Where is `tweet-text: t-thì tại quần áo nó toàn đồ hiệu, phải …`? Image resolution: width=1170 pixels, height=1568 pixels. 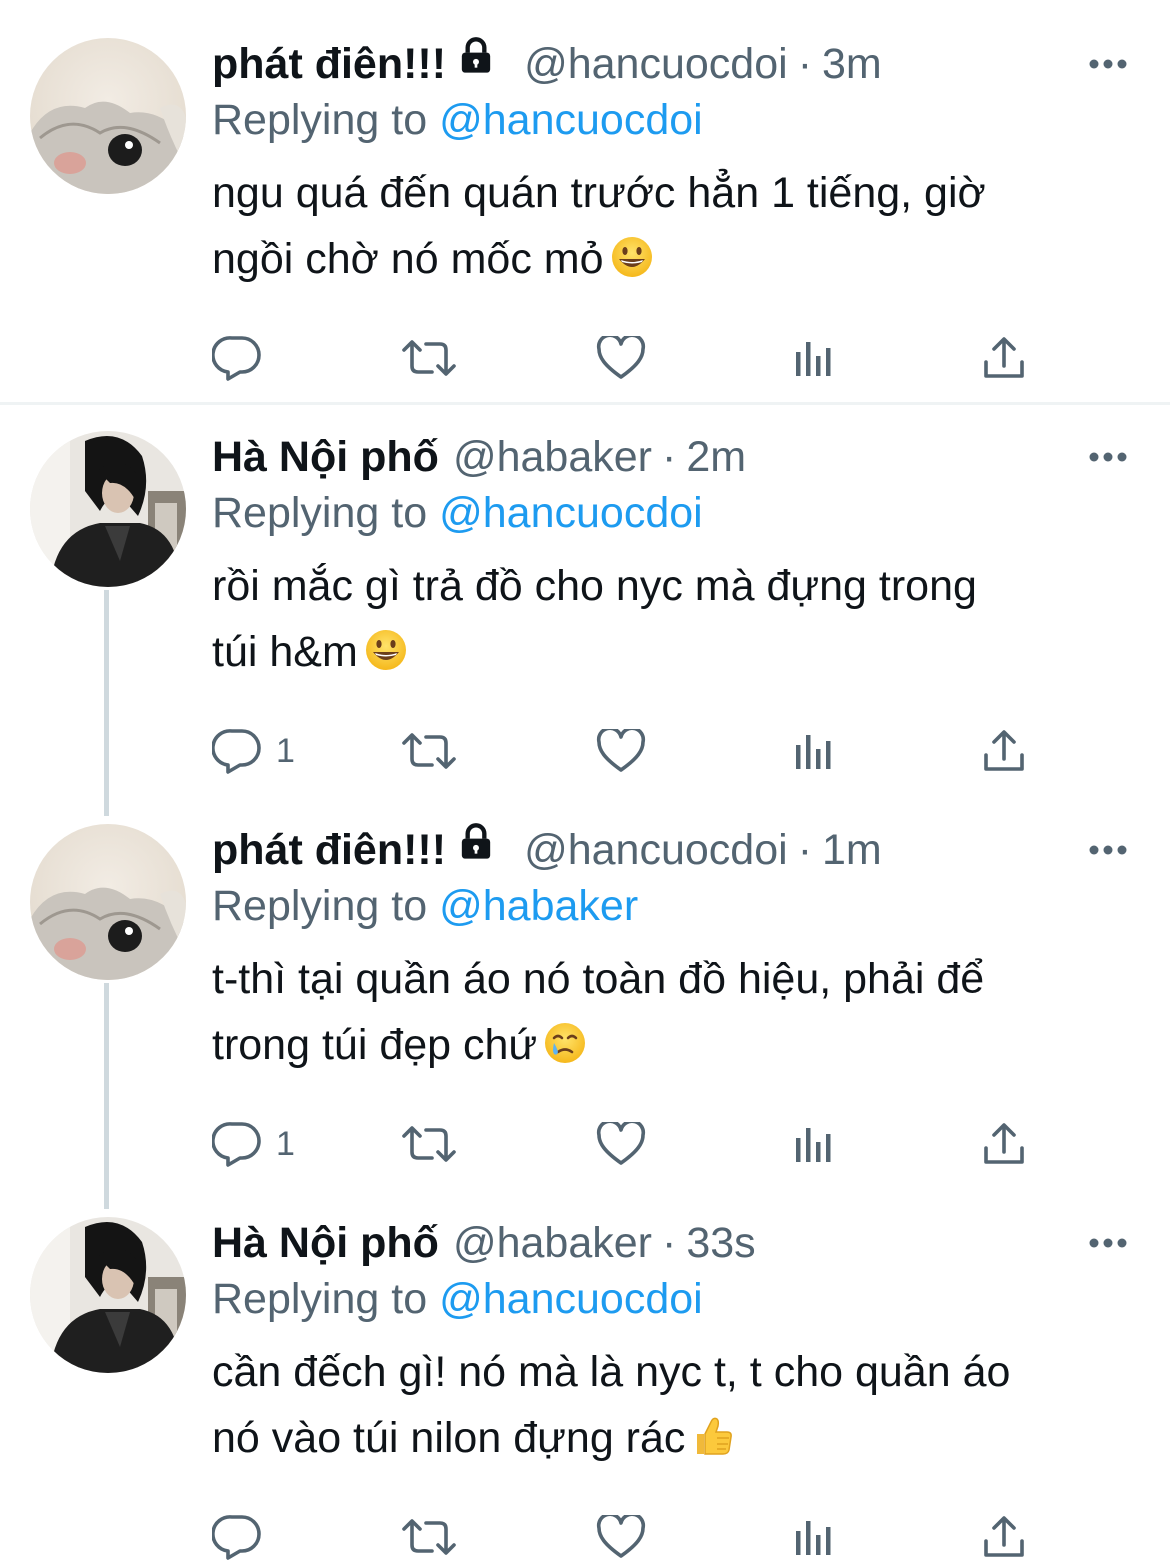 tweet-text: t-thì tại quần áo nó toàn đồ hiệu, phải … is located at coordinates (662, 1012).